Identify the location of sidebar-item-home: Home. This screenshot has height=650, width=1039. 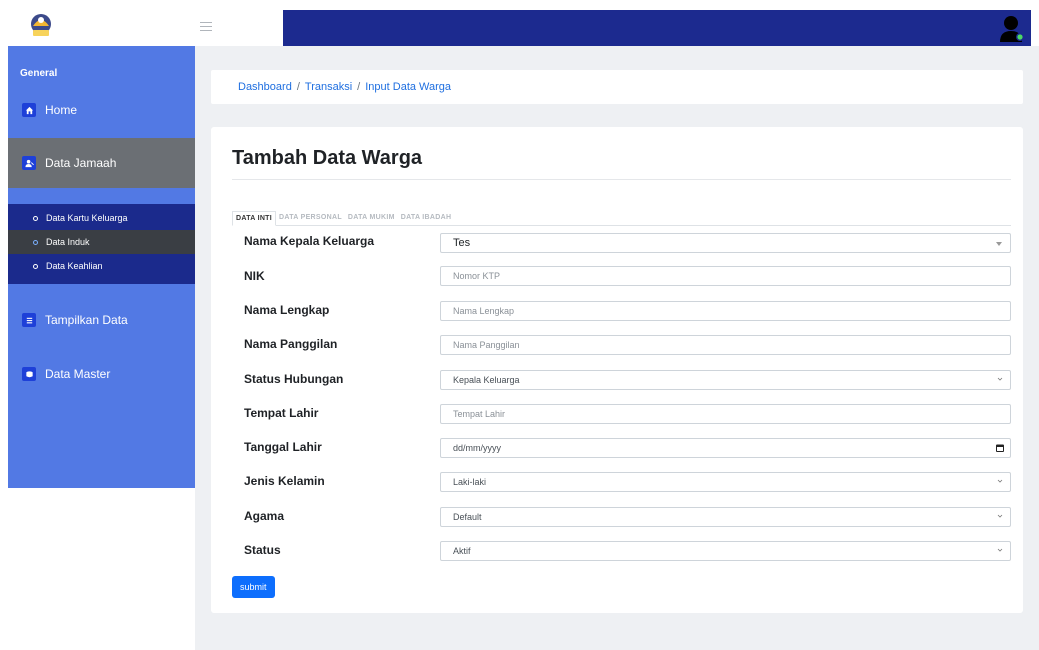
(101, 110).